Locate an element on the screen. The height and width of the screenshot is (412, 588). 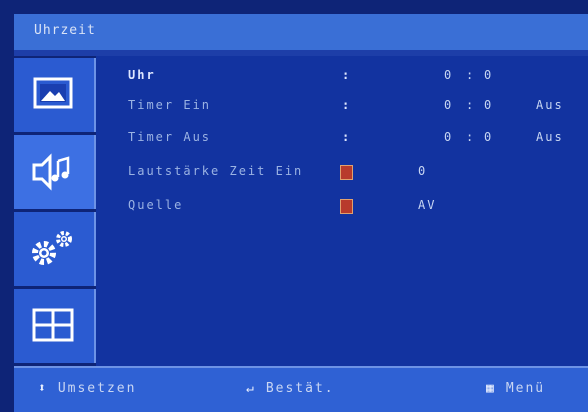
hint-confirm-label: Bestät. is located at coordinates (300, 388).